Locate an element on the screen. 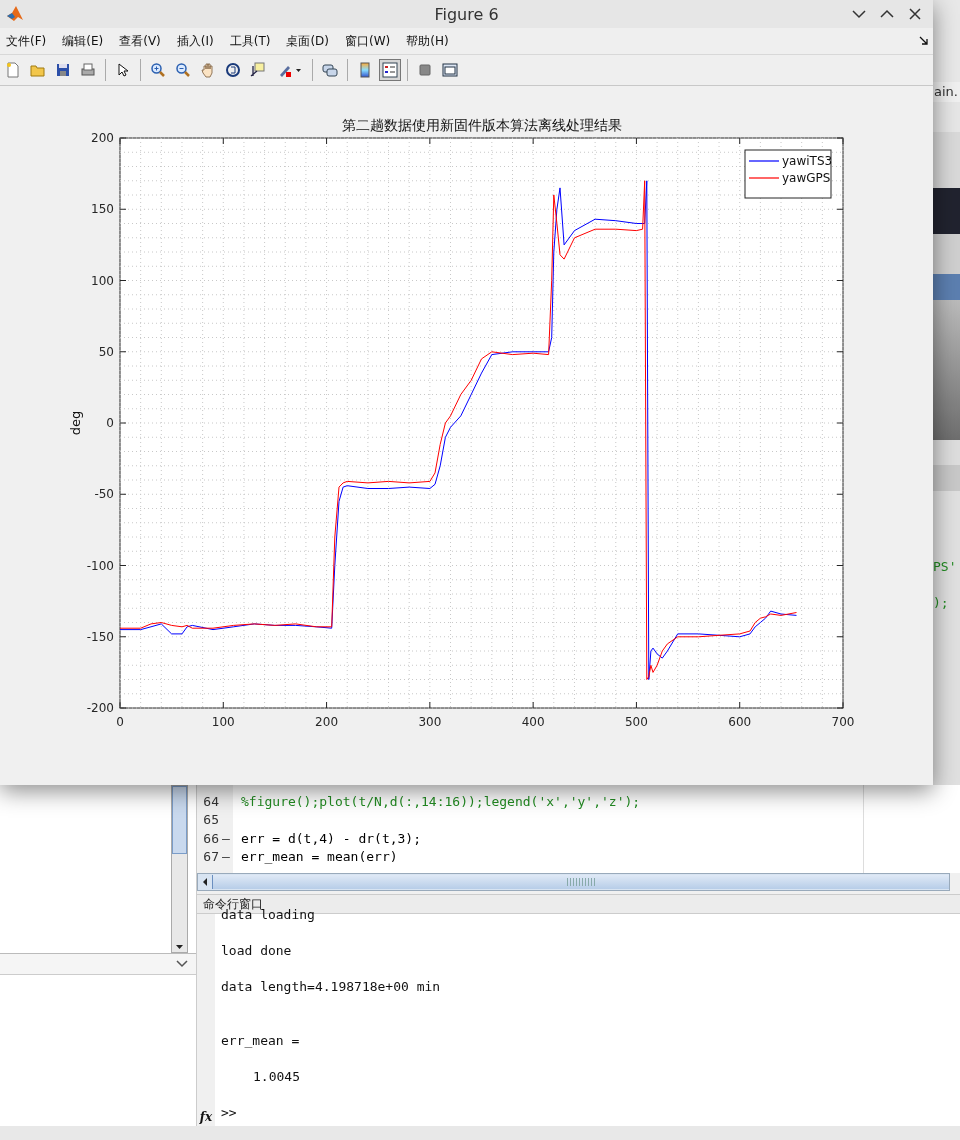 This screenshot has width=960, height=1140. tick-label: 300 is located at coordinates (430, 722).